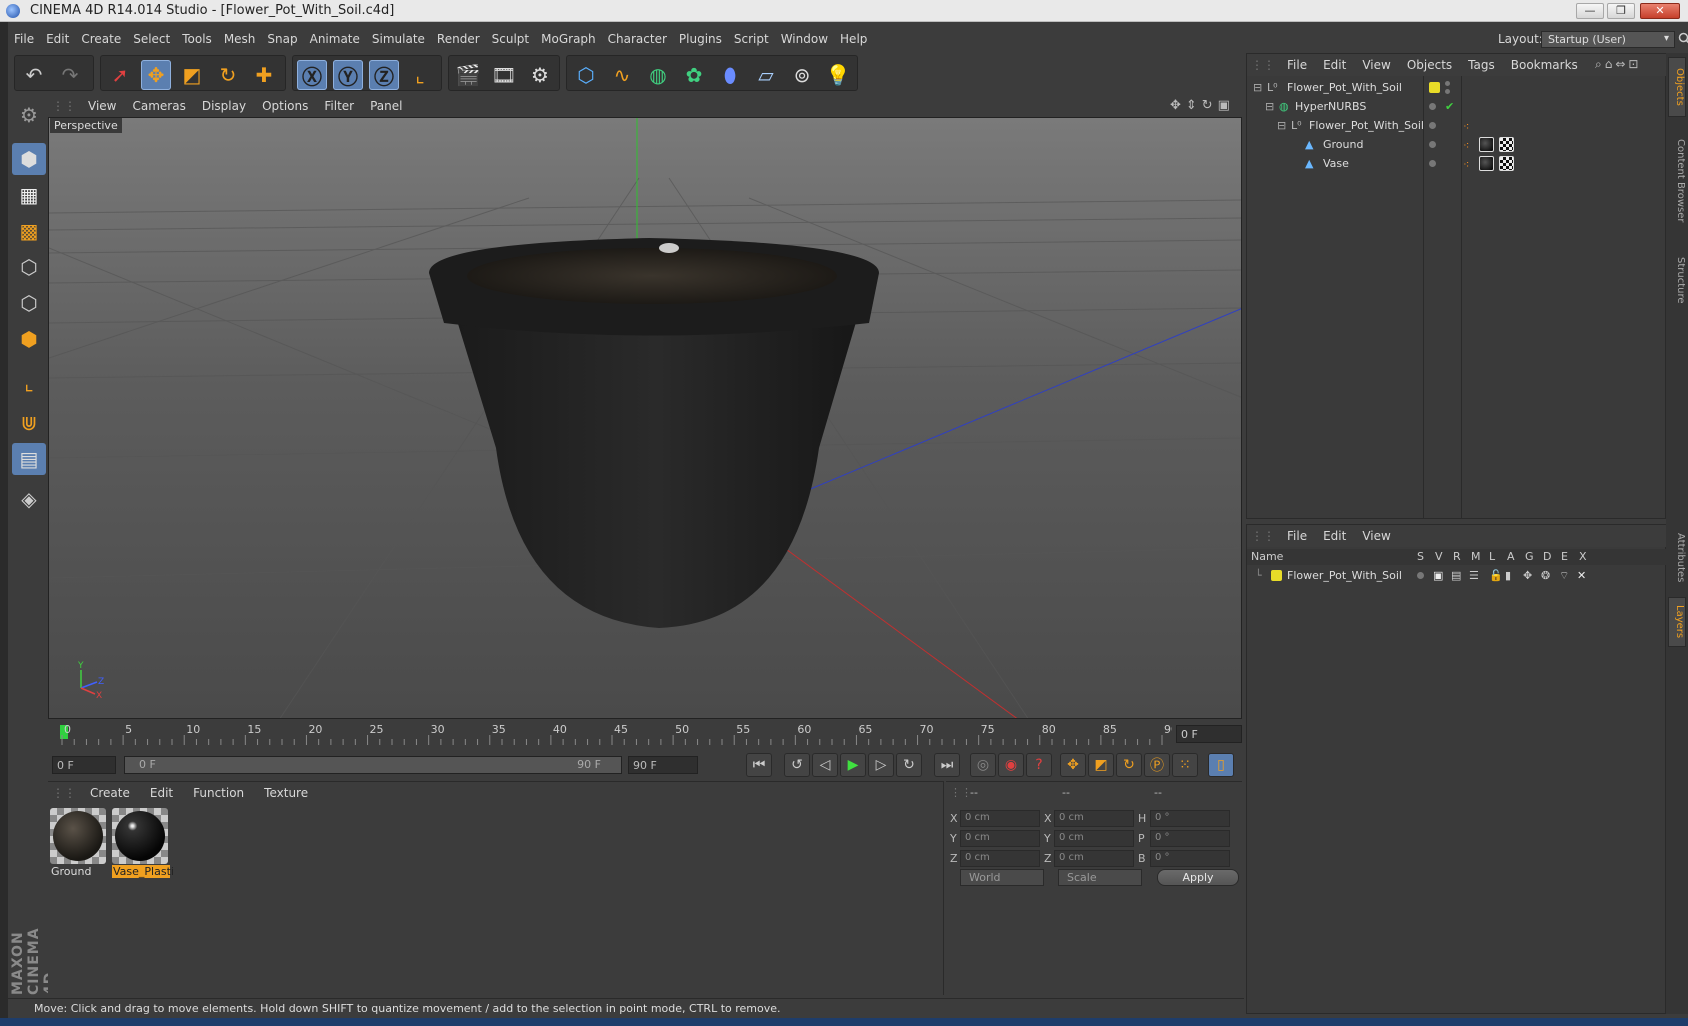 The width and height of the screenshot is (1688, 1026). Describe the element at coordinates (1094, 858) in the screenshot. I see `size-z-field: 0 cm` at that location.